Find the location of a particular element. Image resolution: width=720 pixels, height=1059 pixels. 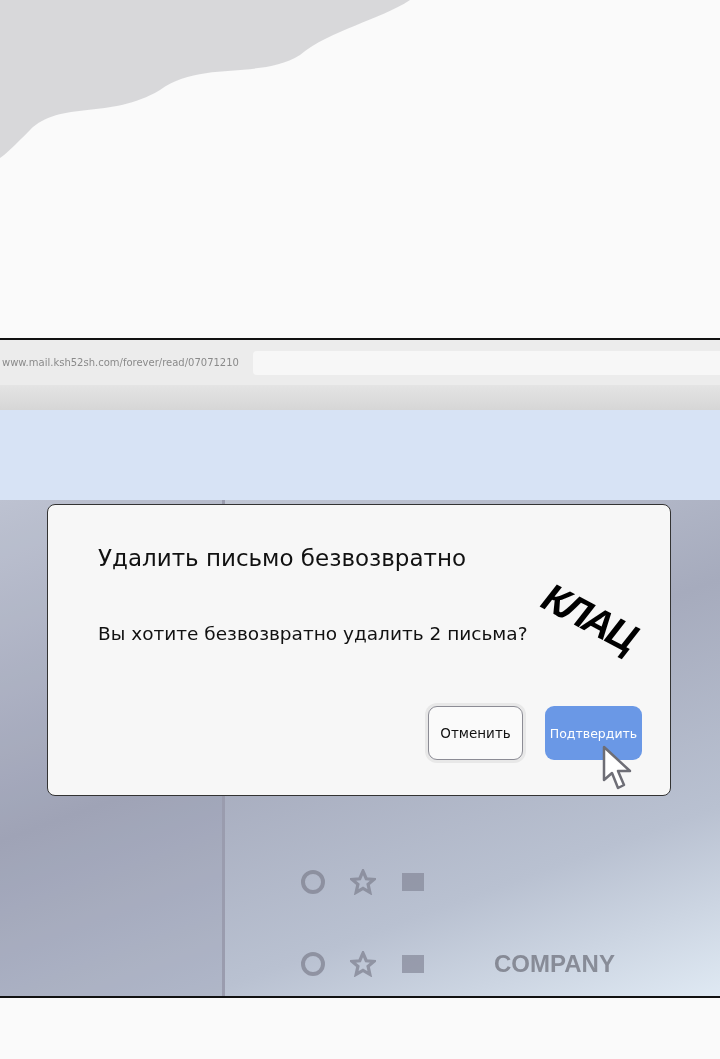

dialog-message: Вы хотите безвозвратно удалить 2 письма? is located at coordinates (313, 633).